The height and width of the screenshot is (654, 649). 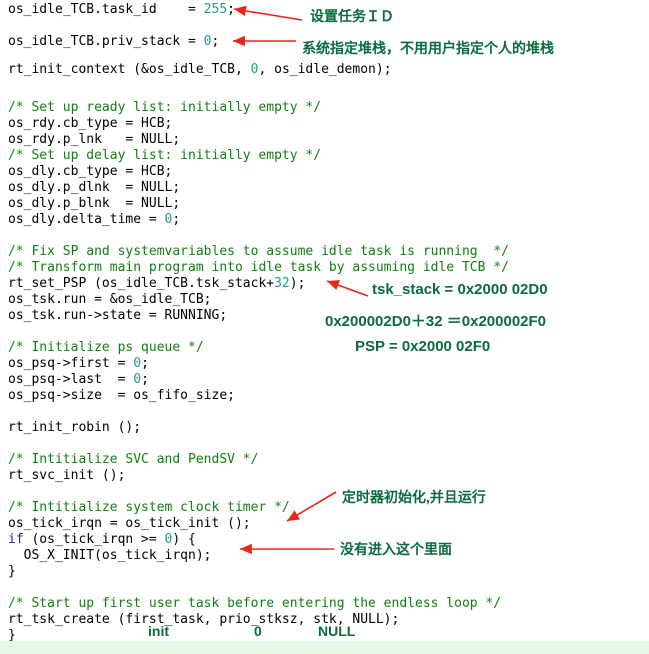 What do you see at coordinates (282, 283) in the screenshot?
I see `code-token: 32` at bounding box center [282, 283].